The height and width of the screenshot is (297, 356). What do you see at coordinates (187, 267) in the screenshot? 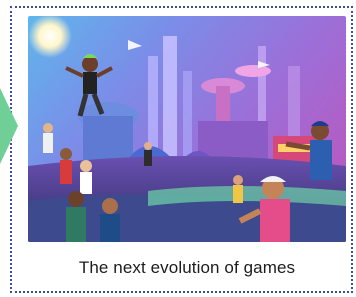
I see `card-caption: The next evolution of games` at bounding box center [187, 267].